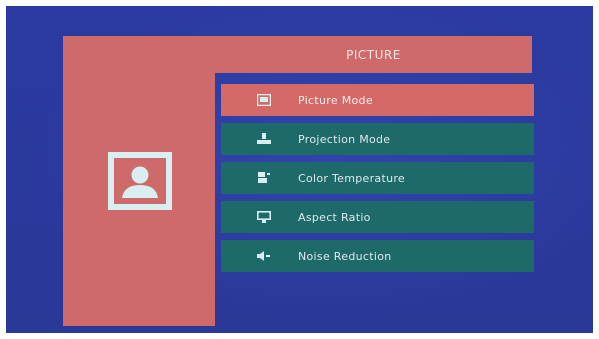 The image size is (599, 339). What do you see at coordinates (264, 139) in the screenshot?
I see `projection-mode-icon` at bounding box center [264, 139].